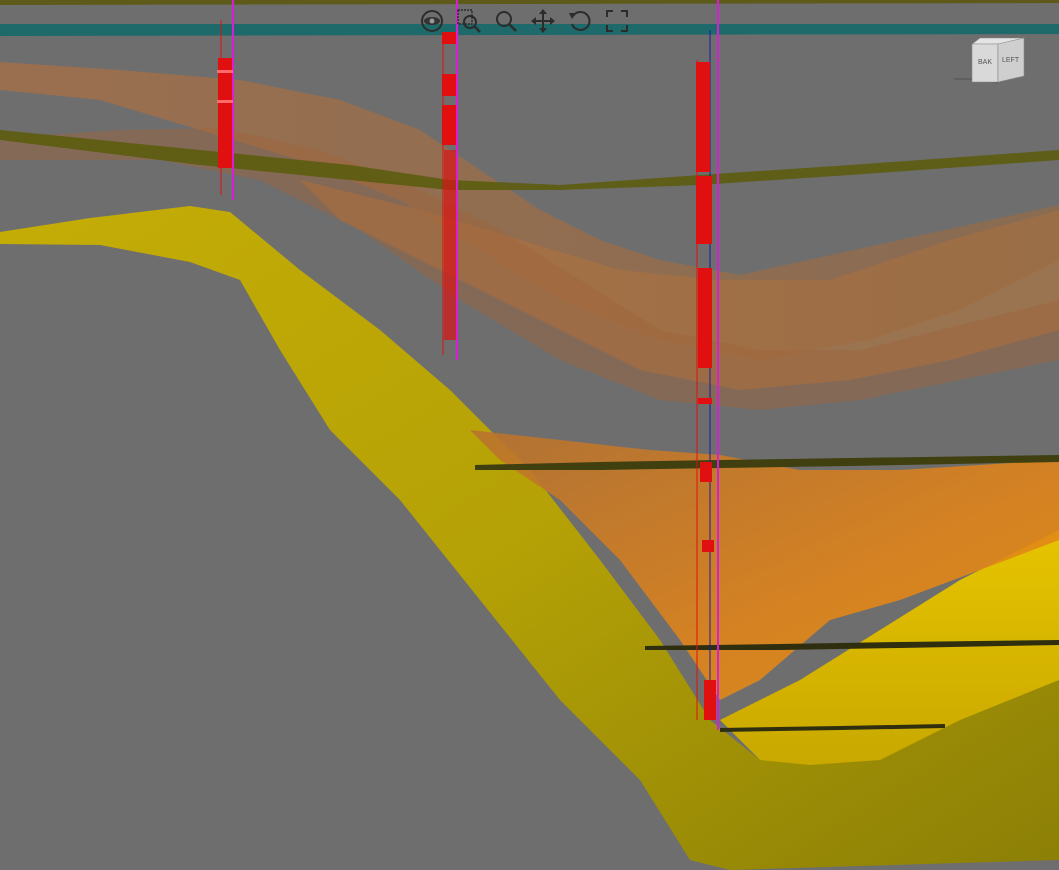 Image resolution: width=1059 pixels, height=870 pixels. I want to click on zoom-window-icon, so click(468, 21).